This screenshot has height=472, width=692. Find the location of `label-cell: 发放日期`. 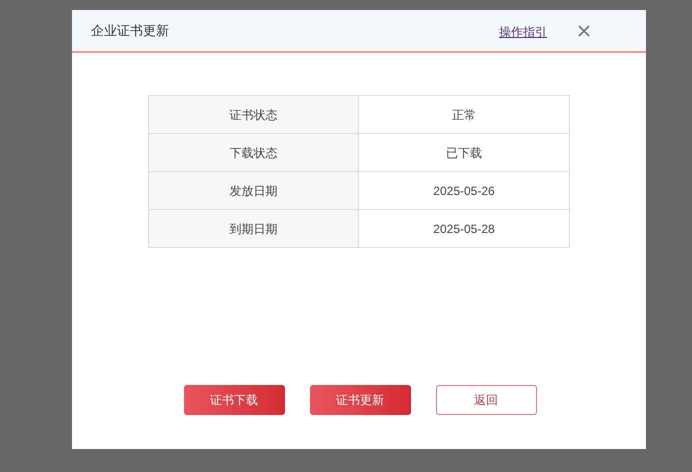

label-cell: 发放日期 is located at coordinates (253, 191).